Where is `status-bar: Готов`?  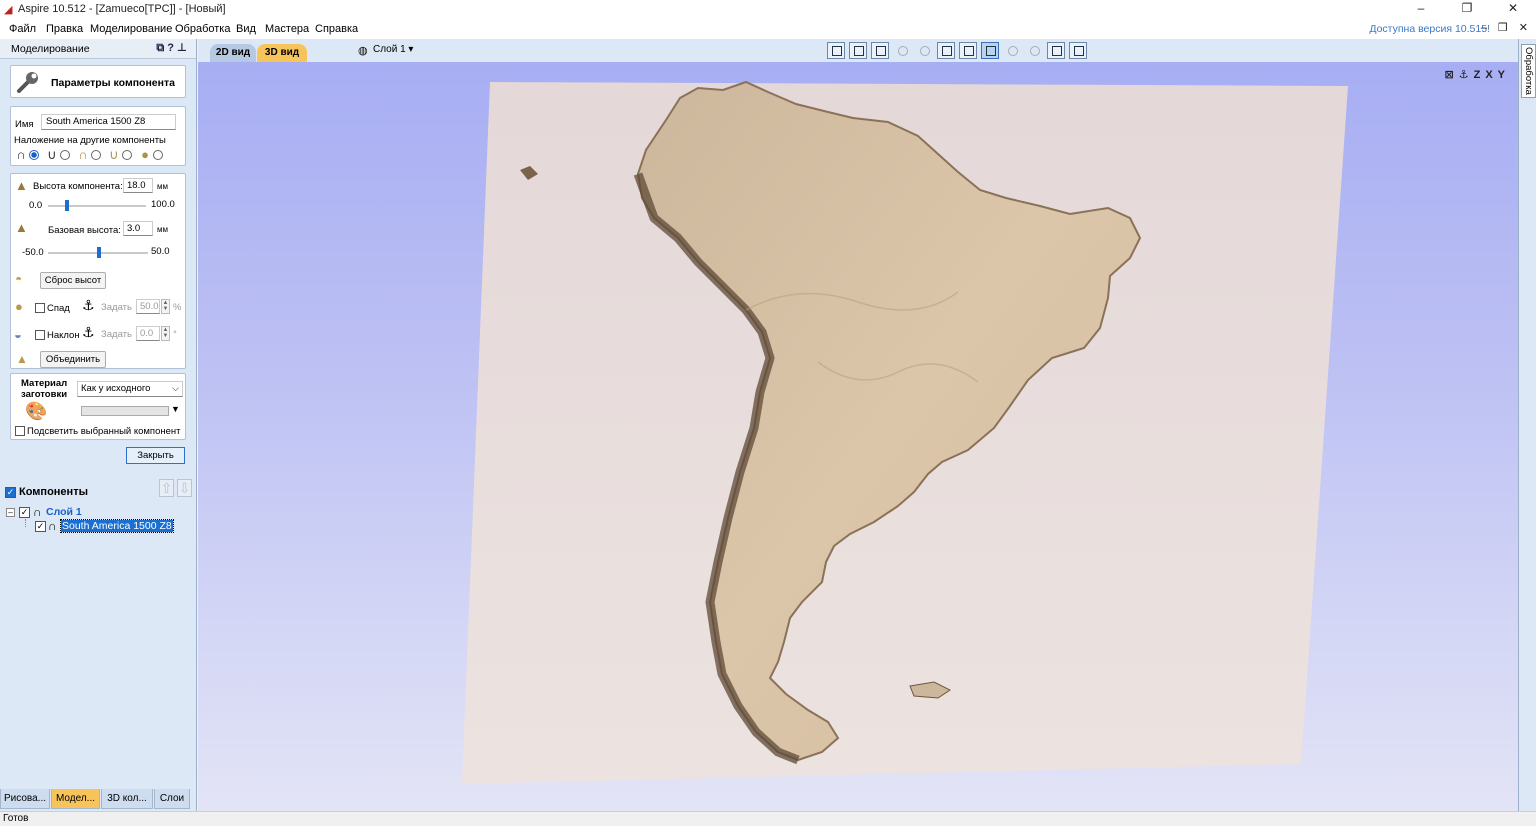
status-bar: Готов is located at coordinates (768, 818).